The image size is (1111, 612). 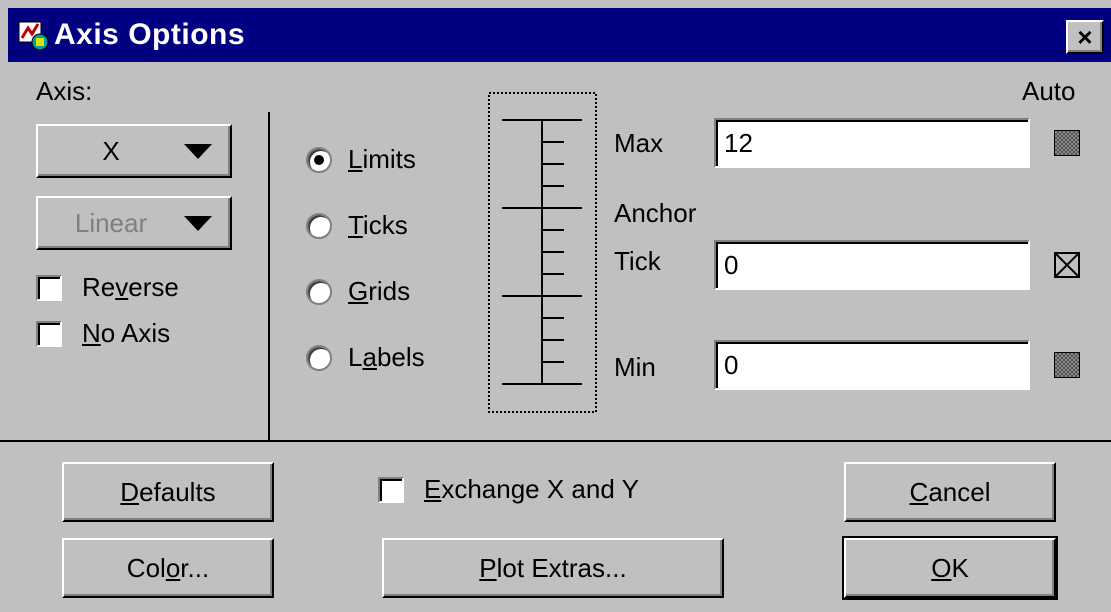 I want to click on radio-grids: Grids, so click(x=358, y=291).